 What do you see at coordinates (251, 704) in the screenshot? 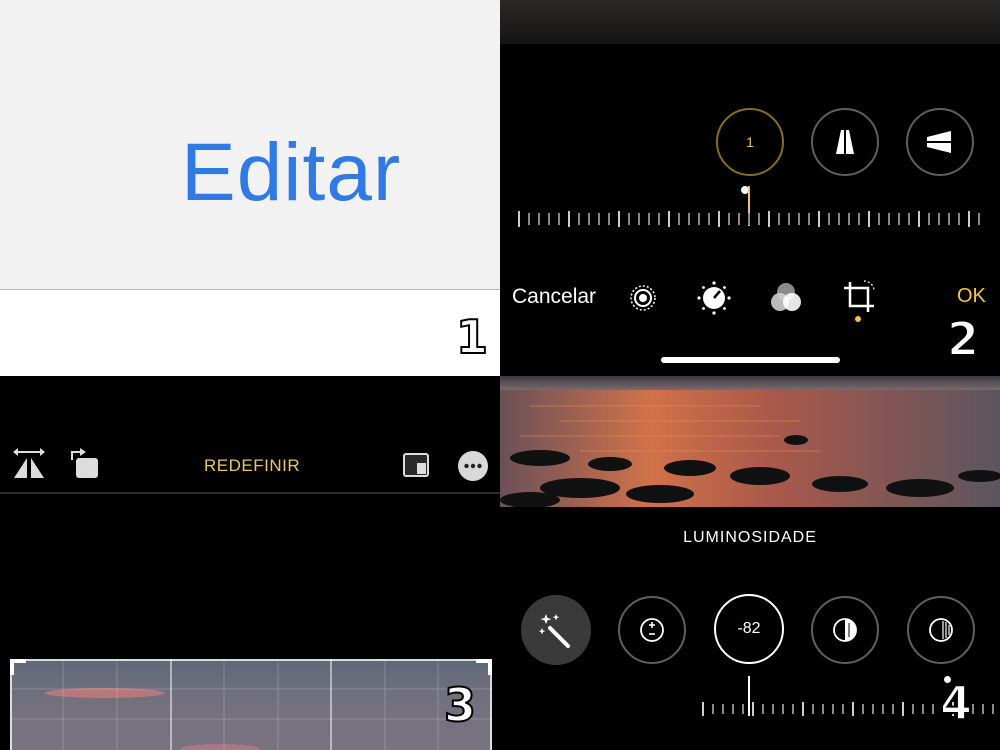
I see `crop-grid` at bounding box center [251, 704].